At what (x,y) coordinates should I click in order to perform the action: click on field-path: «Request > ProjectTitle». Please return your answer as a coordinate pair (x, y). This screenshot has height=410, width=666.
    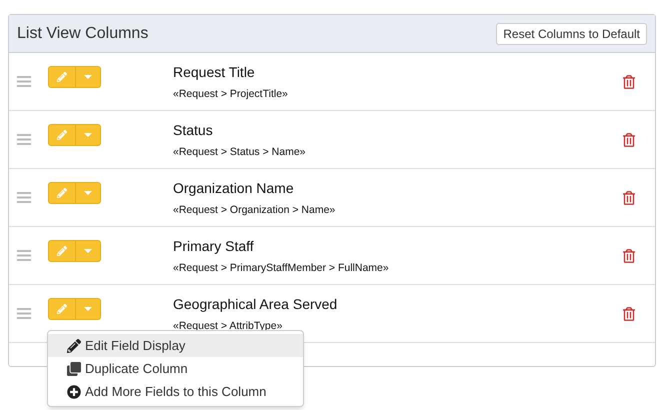
    Looking at the image, I should click on (230, 94).